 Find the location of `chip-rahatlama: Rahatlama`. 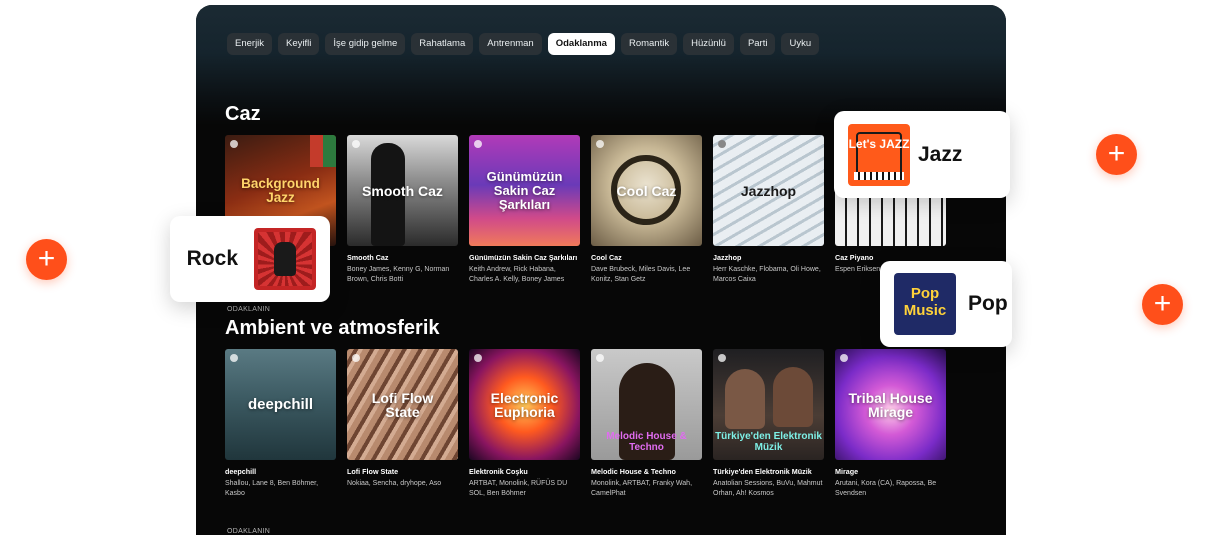

chip-rahatlama: Rahatlama is located at coordinates (442, 44).